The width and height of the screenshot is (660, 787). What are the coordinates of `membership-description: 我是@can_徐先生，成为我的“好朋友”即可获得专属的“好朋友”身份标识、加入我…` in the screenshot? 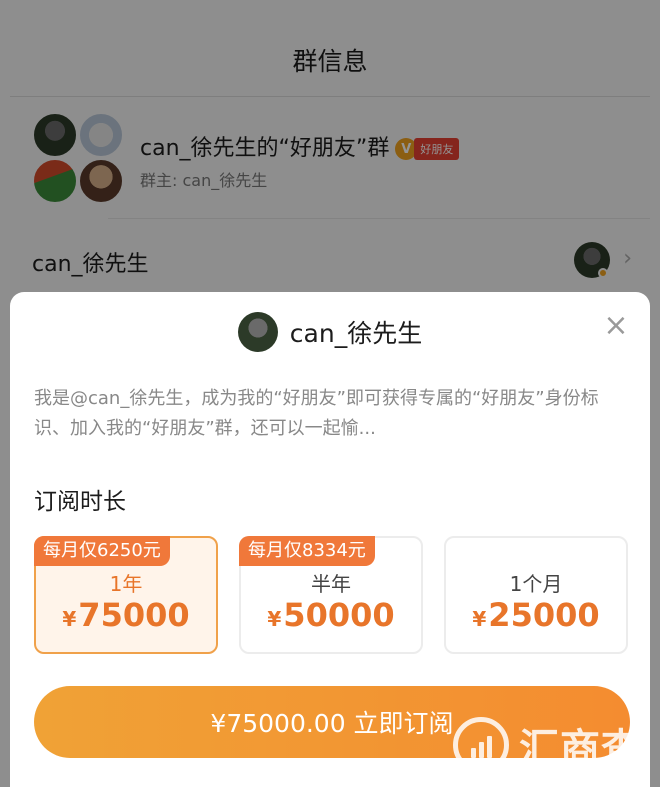 It's located at (316, 413).